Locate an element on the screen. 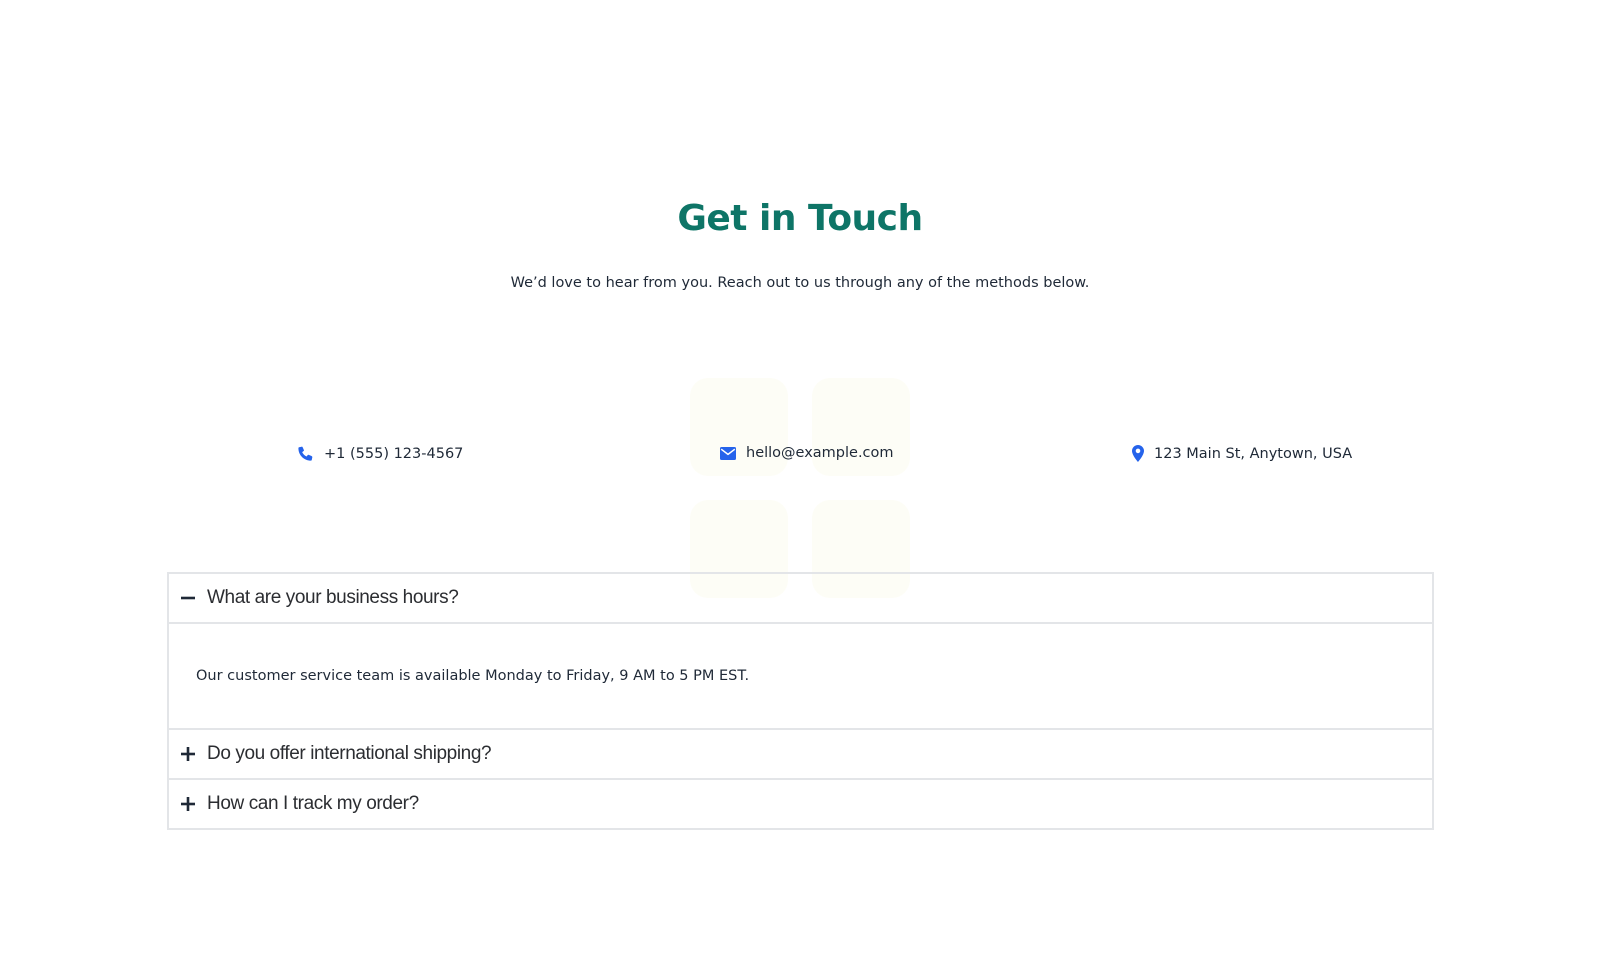 This screenshot has height=978, width=1600. faq-question-toggle: How can I track my order? is located at coordinates (800, 804).